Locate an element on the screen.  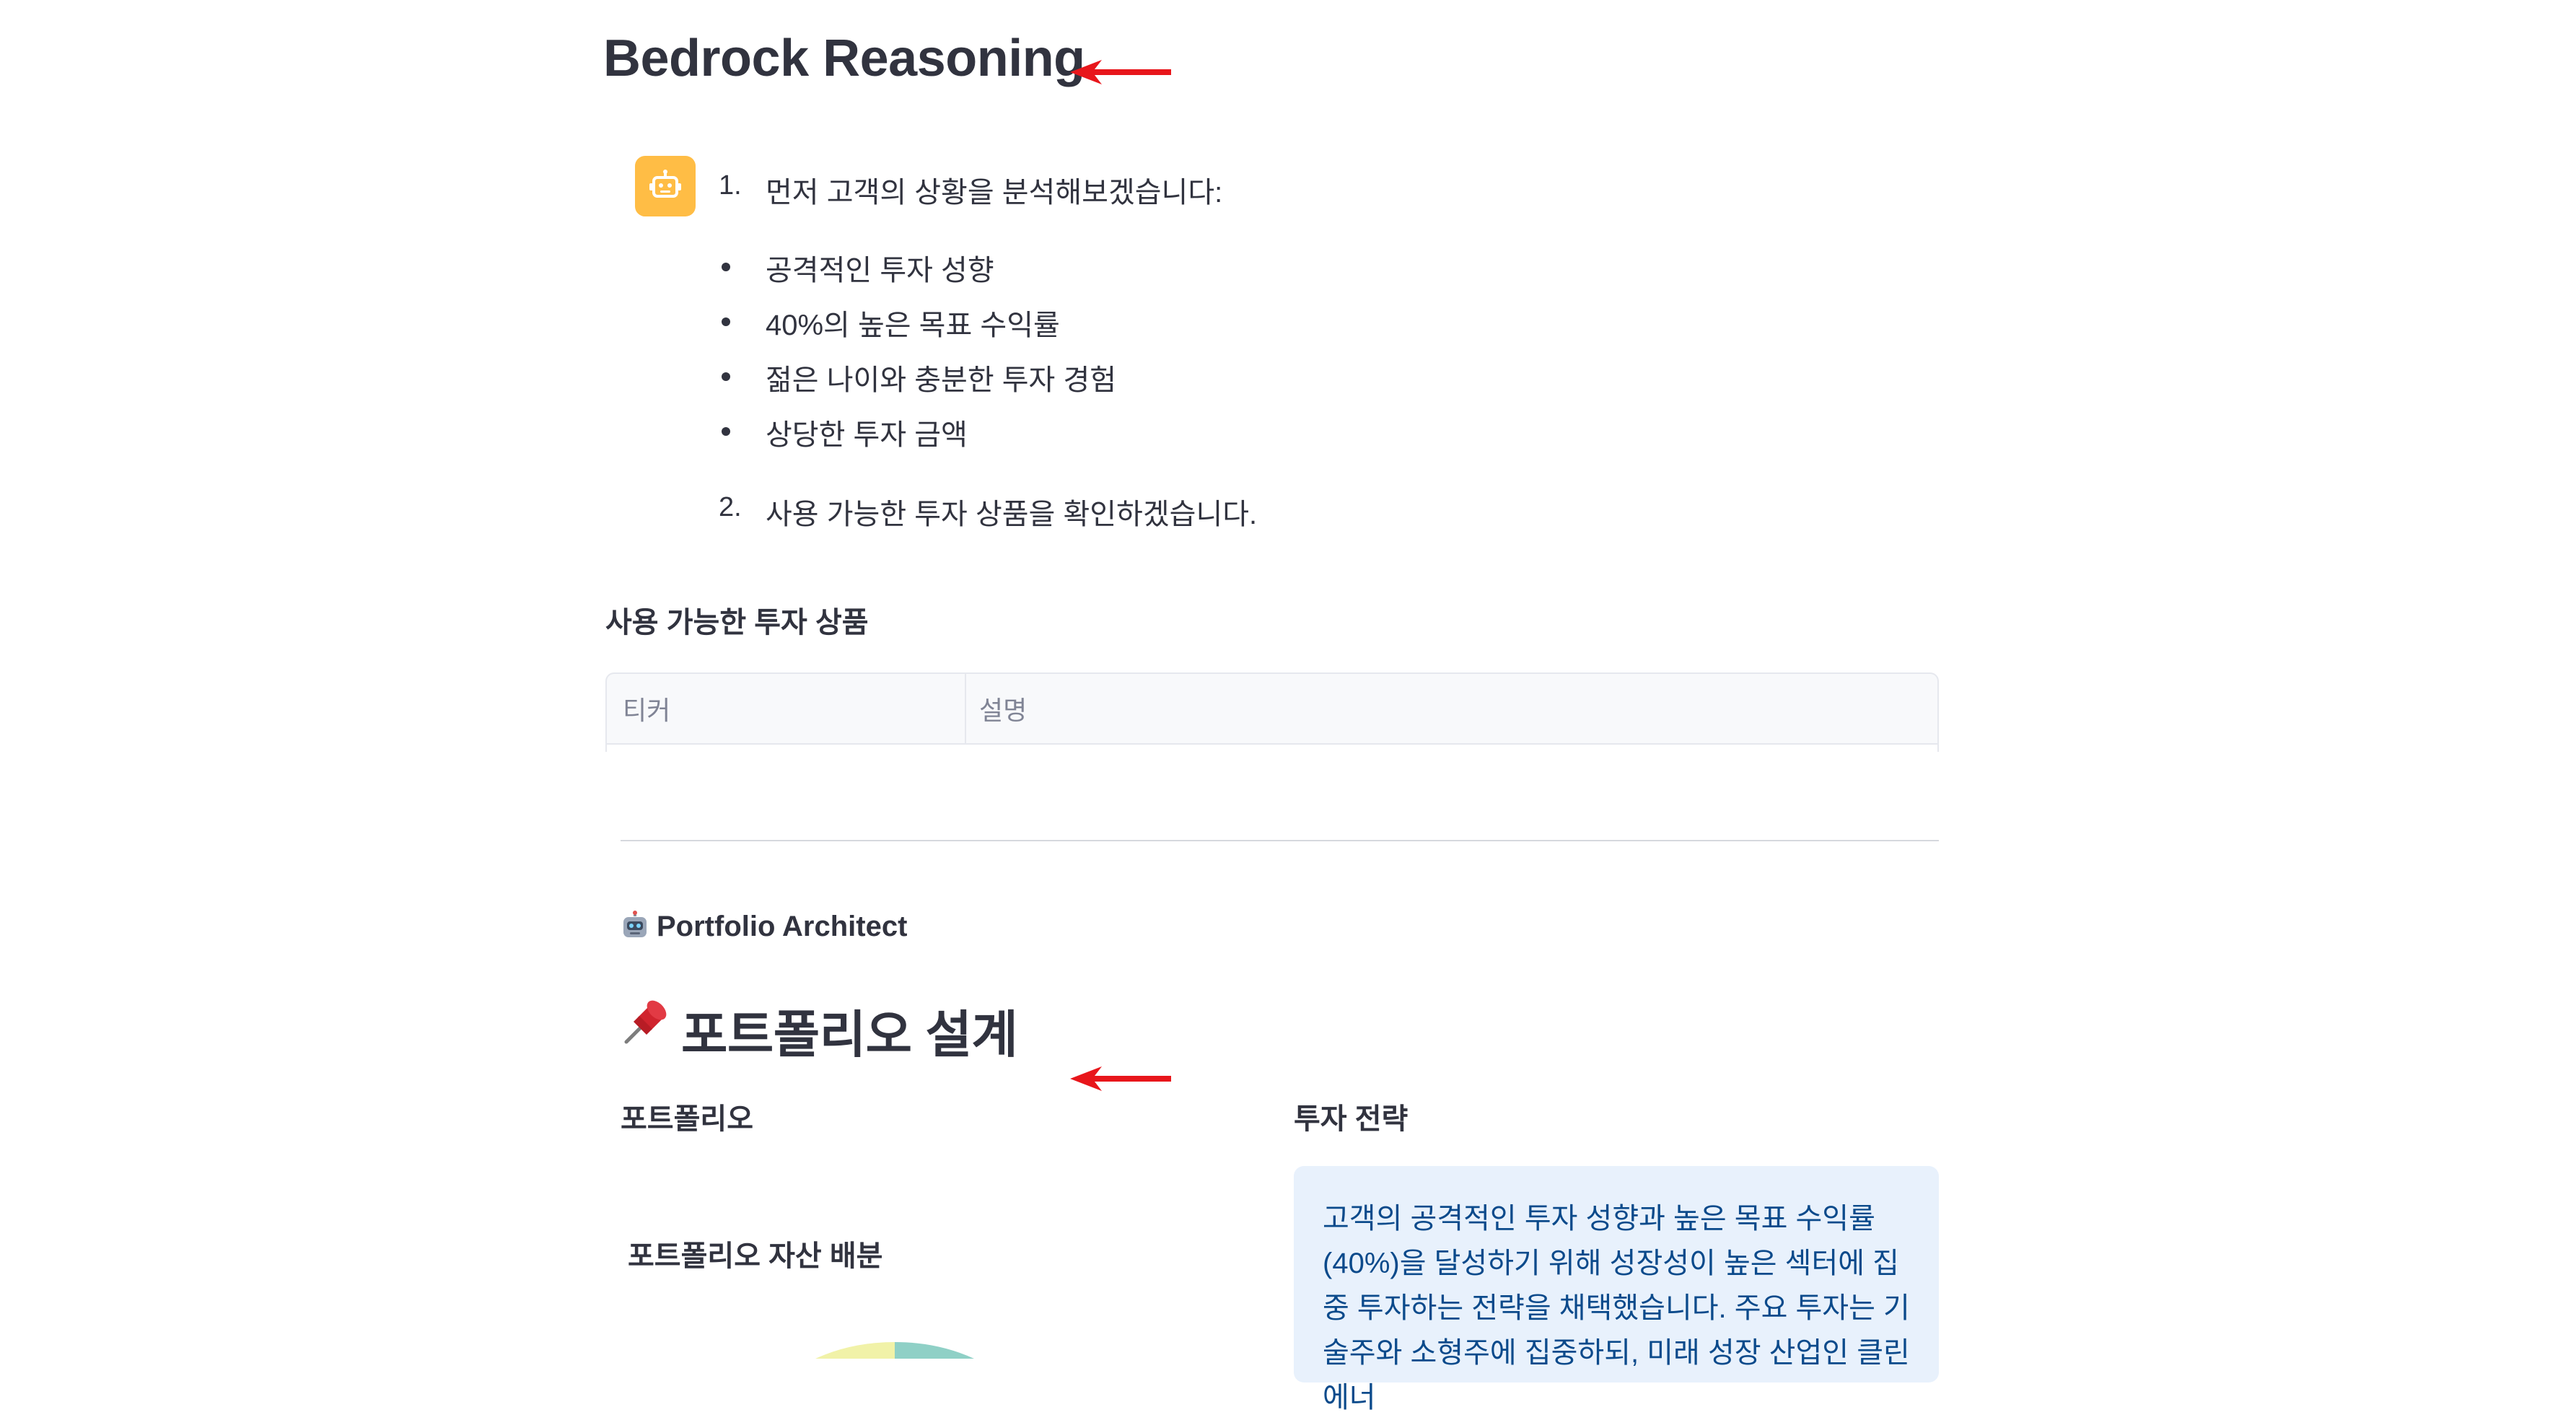
column-divider is located at coordinates (965, 713).